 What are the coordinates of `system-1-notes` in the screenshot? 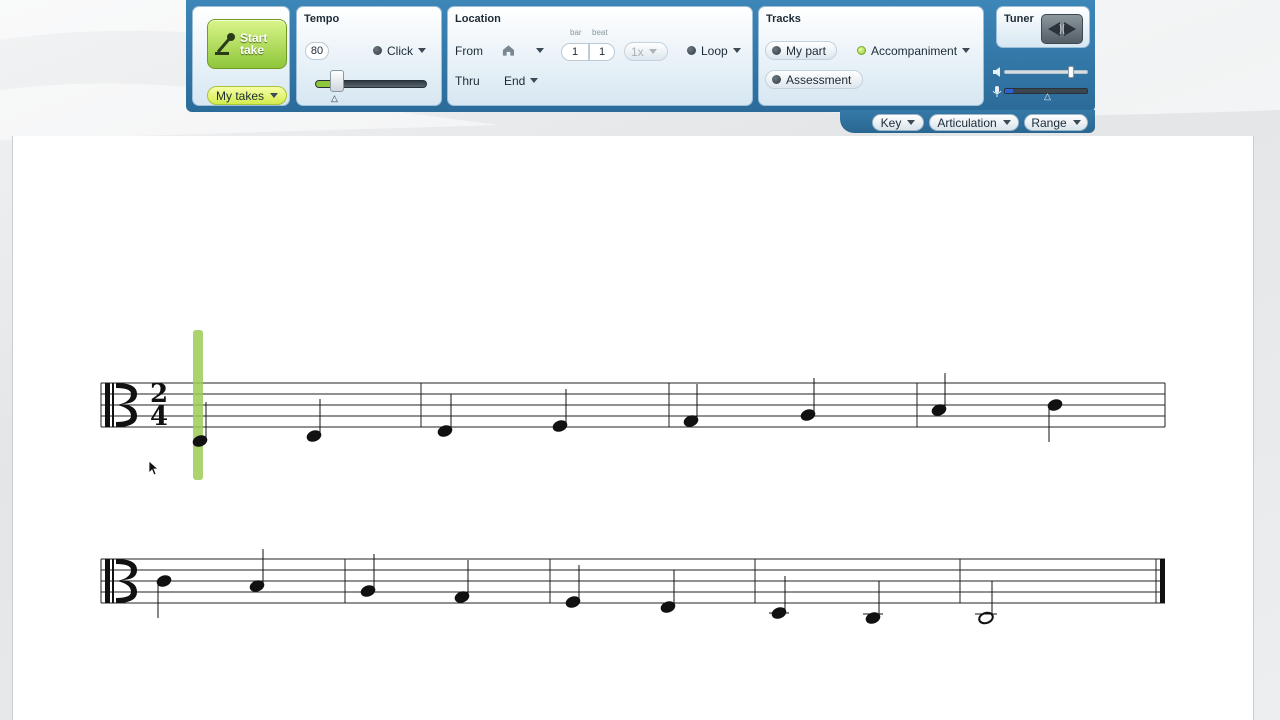 It's located at (628, 410).